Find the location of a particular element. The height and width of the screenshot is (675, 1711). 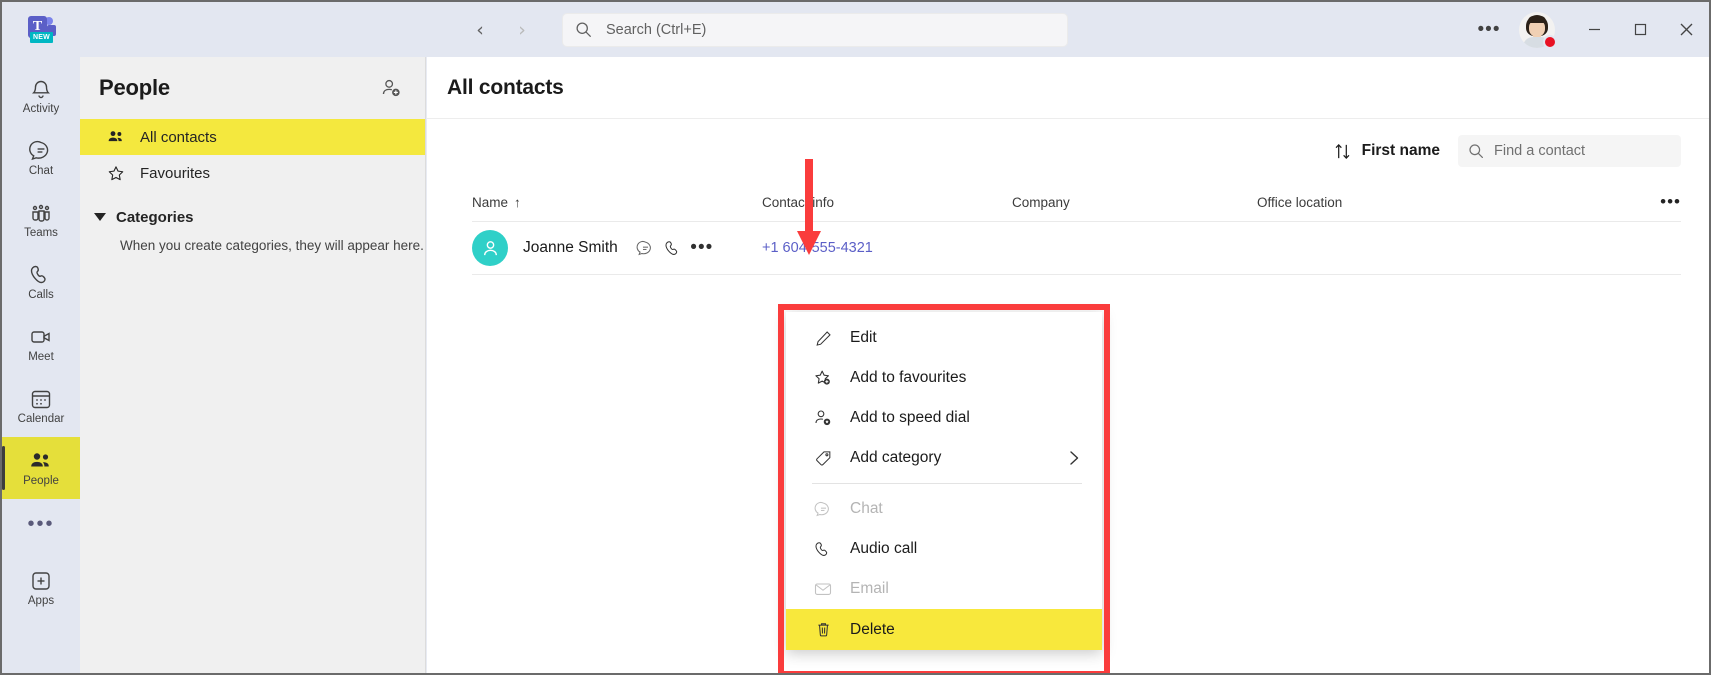

star-icon is located at coordinates (116, 173).